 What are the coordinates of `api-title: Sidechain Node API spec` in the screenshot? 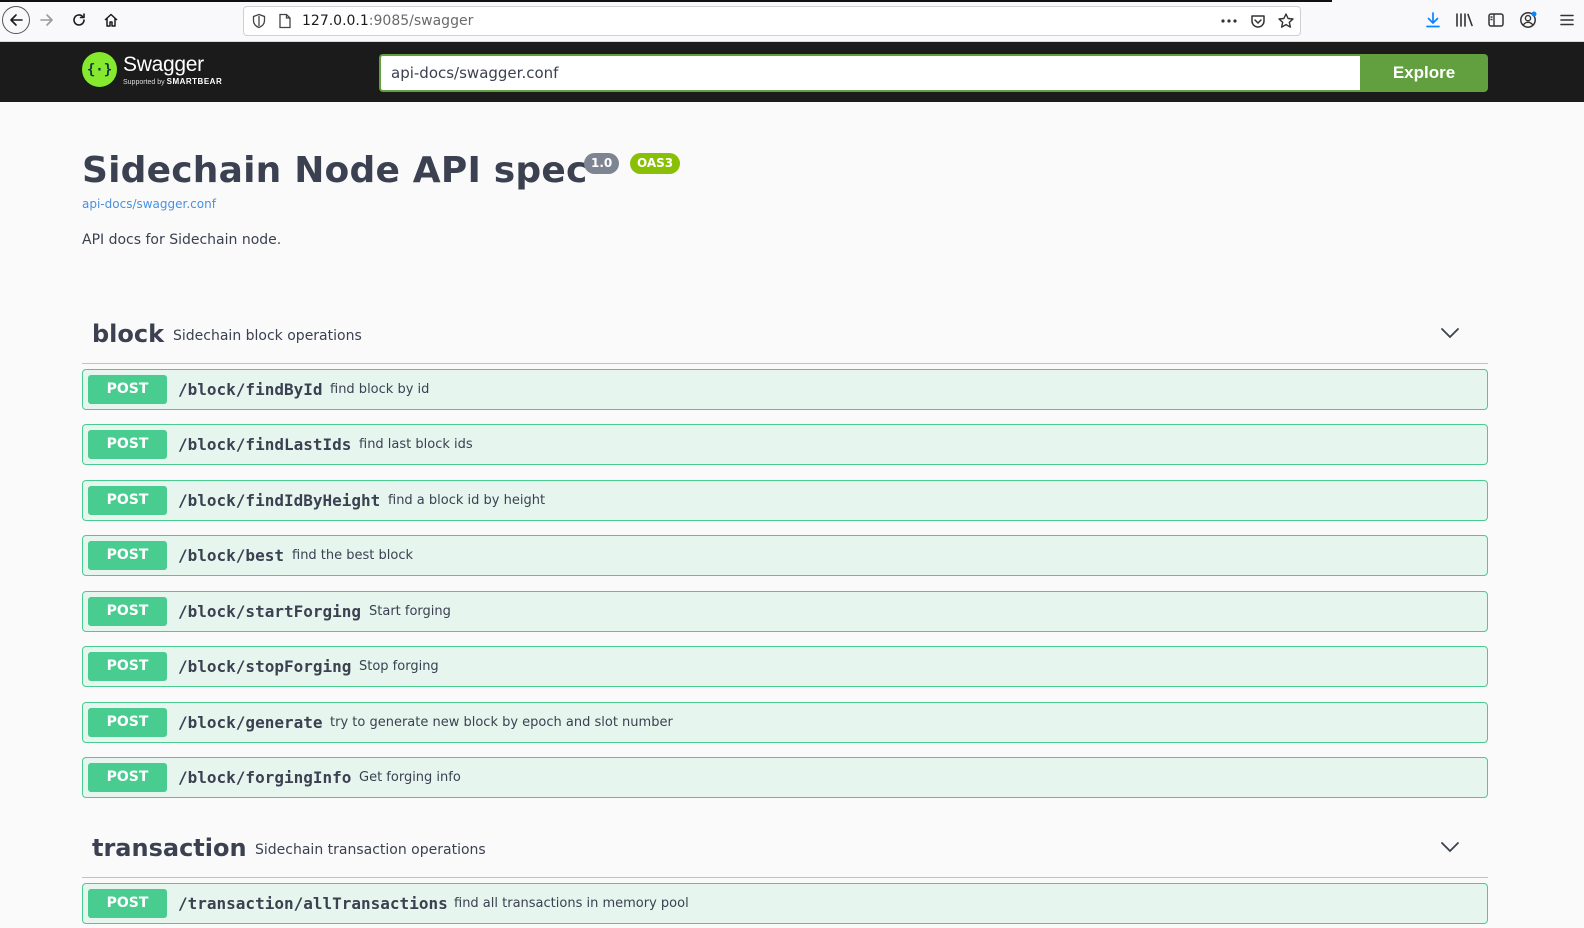 It's located at (335, 170).